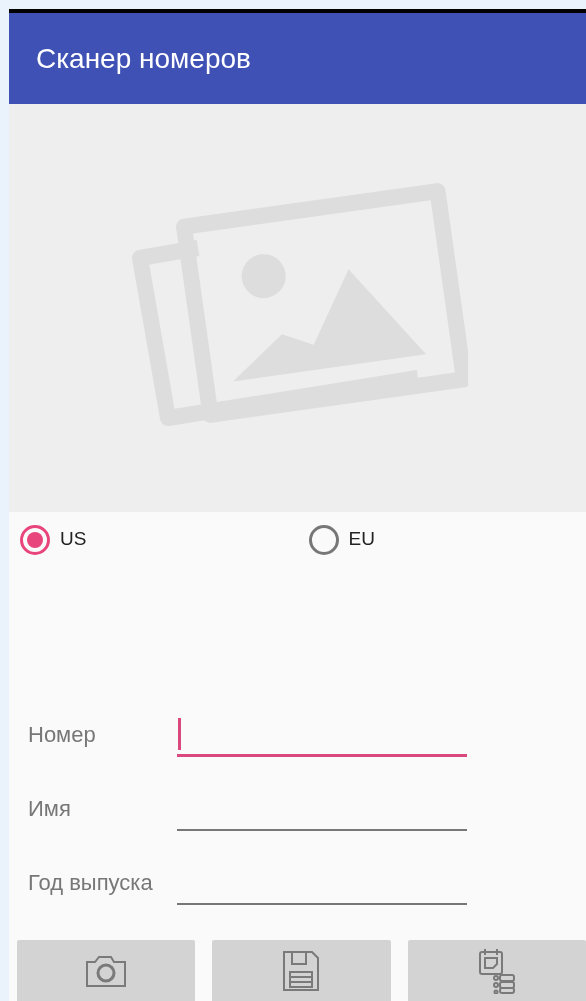  I want to click on radio-option: US, so click(153, 539).